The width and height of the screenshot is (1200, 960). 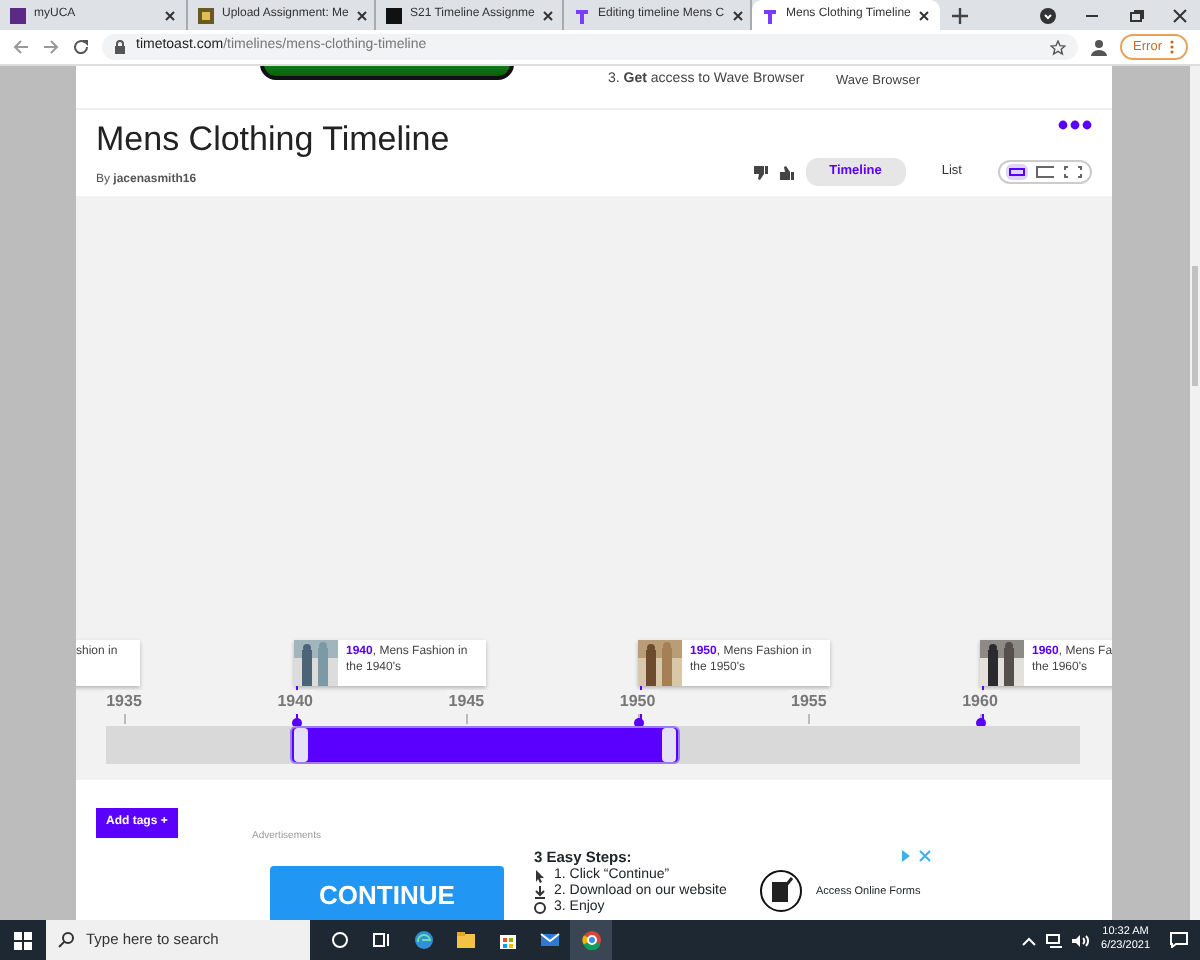 What do you see at coordinates (66, 940) in the screenshot?
I see `search-icon` at bounding box center [66, 940].